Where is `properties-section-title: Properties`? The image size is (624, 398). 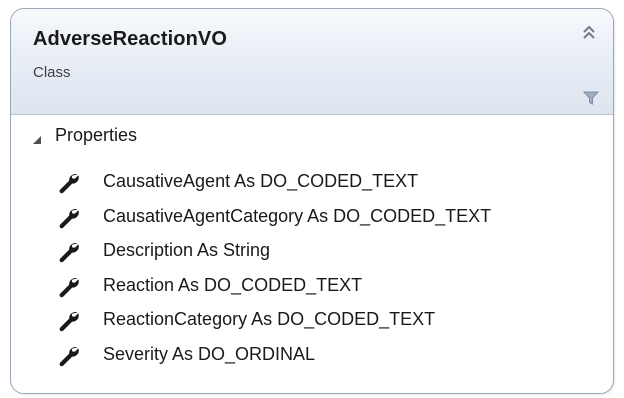
properties-section-title: Properties is located at coordinates (96, 135).